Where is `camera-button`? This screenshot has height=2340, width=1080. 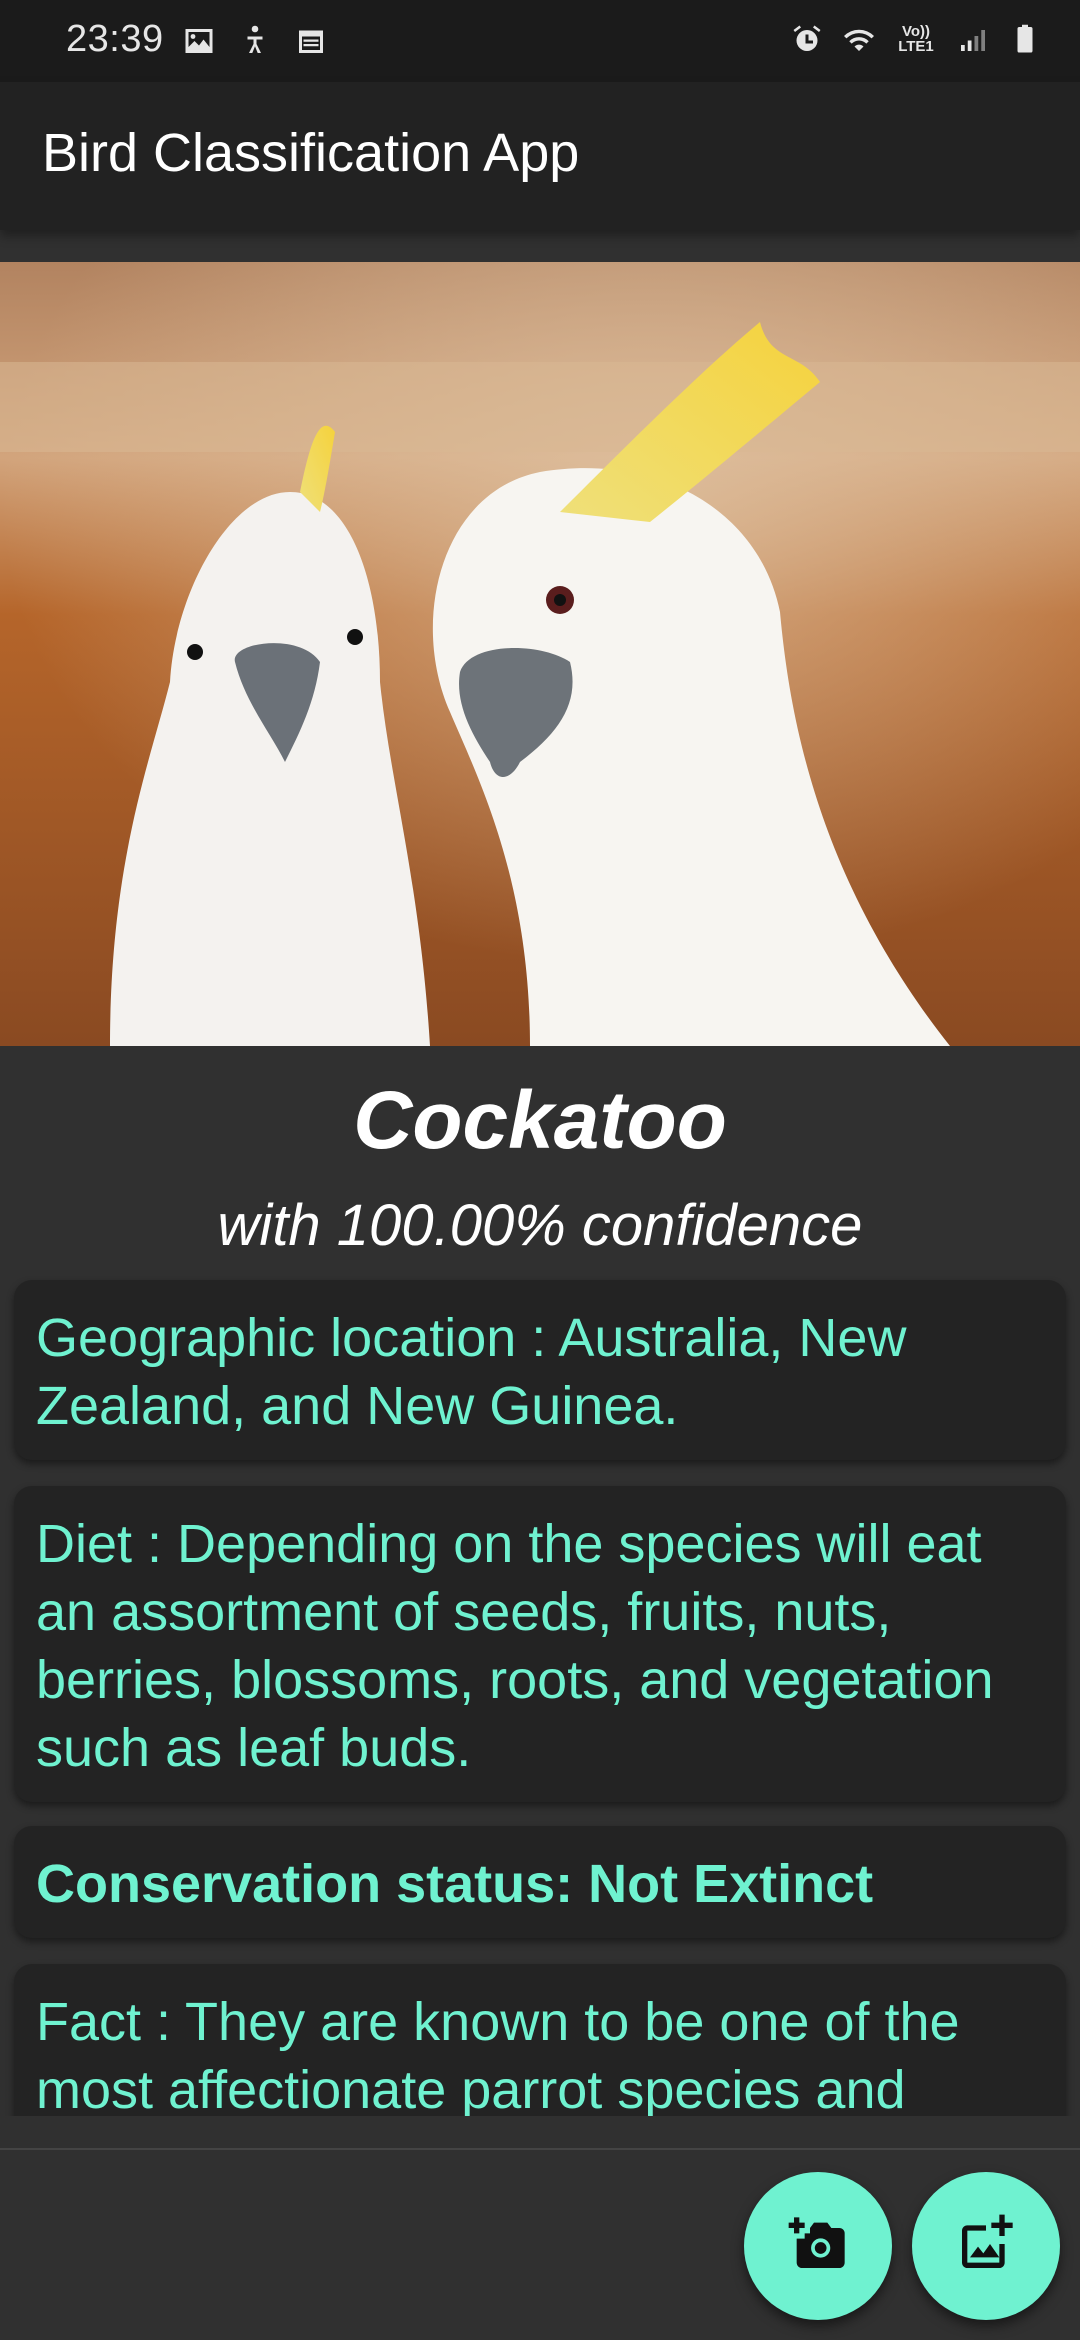 camera-button is located at coordinates (818, 2246).